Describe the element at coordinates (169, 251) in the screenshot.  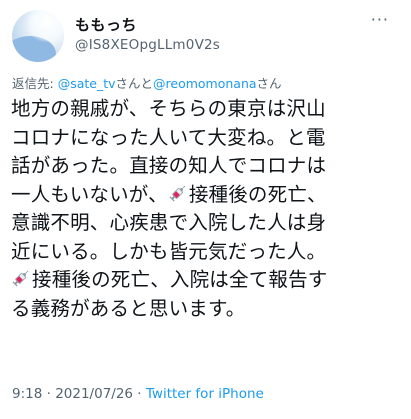
I see `tweet-line: 近にいる。しかも皆元気だった人。` at that location.